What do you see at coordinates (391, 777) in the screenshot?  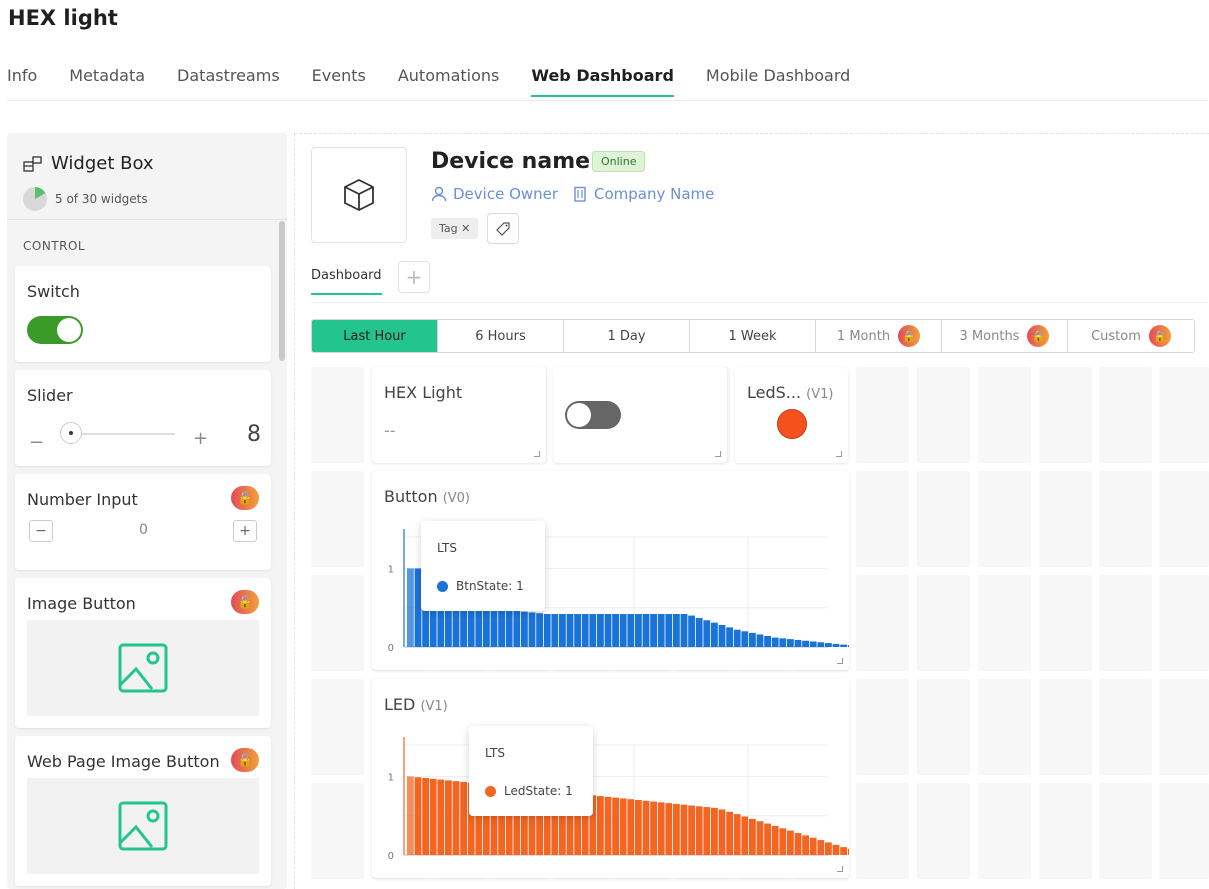 I see `y-tick-label: 1` at bounding box center [391, 777].